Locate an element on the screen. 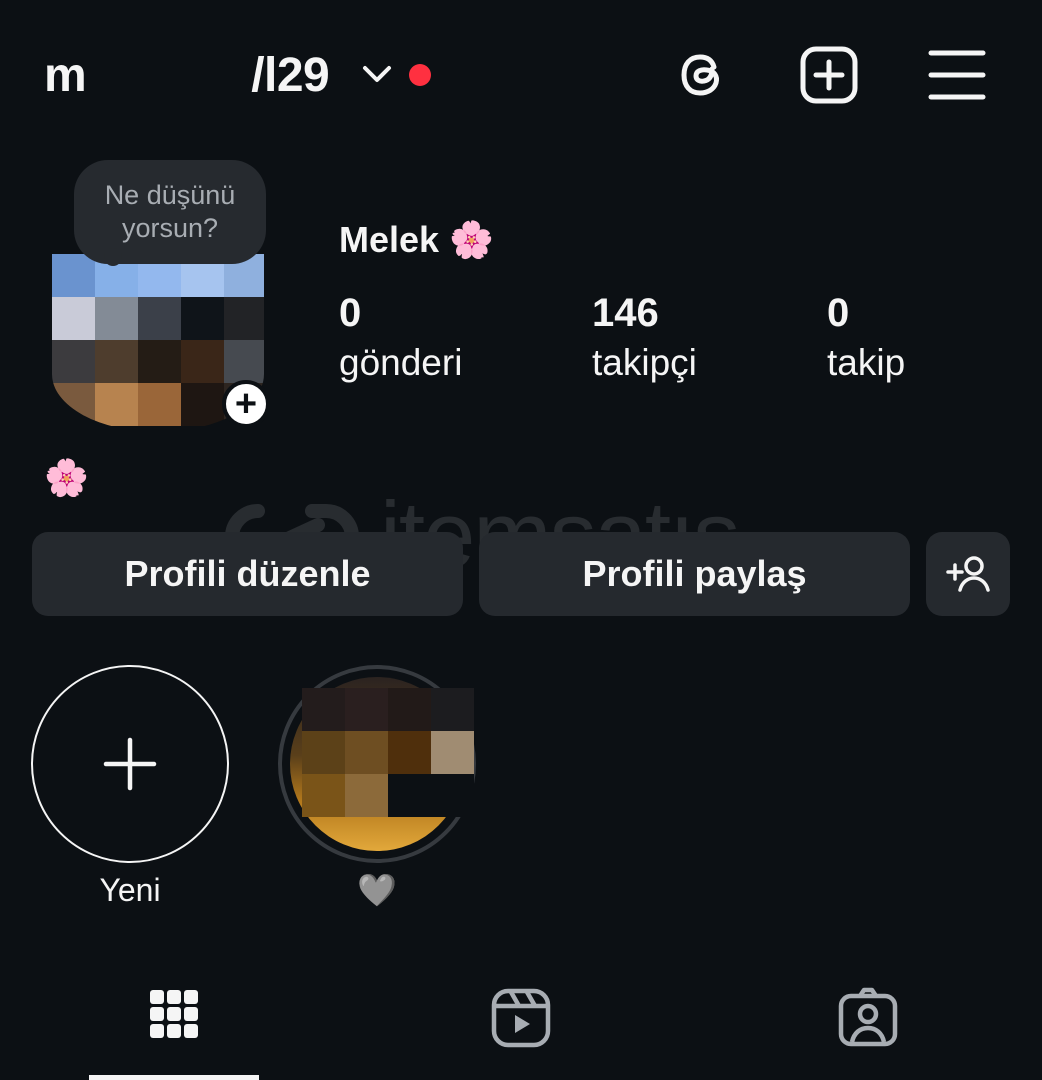 Image resolution: width=1042 pixels, height=1080 pixels. profile-name: Melek 🌸 is located at coordinates (416, 239).